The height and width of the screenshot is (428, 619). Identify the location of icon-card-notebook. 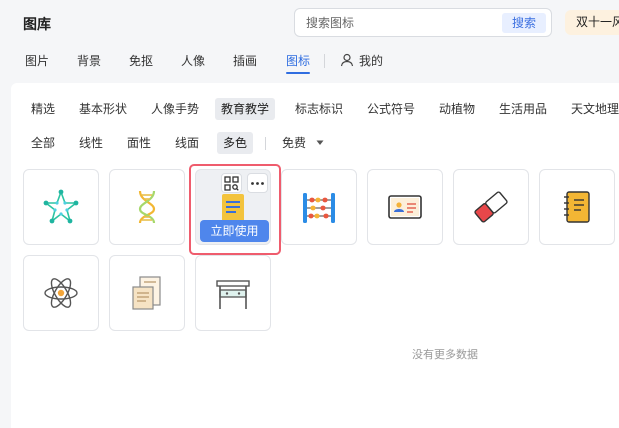
(577, 207).